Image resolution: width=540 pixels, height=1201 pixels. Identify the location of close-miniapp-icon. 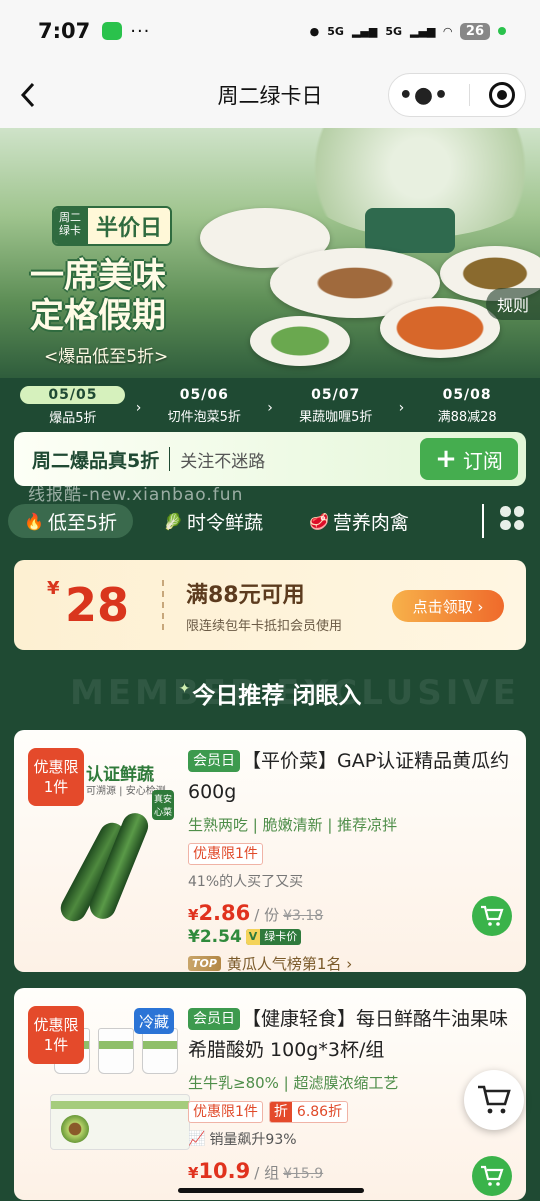
(502, 95).